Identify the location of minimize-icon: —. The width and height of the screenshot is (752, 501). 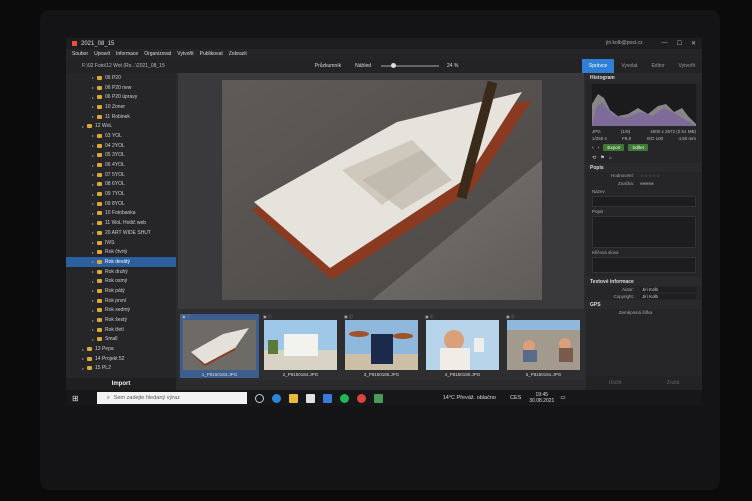
(665, 43).